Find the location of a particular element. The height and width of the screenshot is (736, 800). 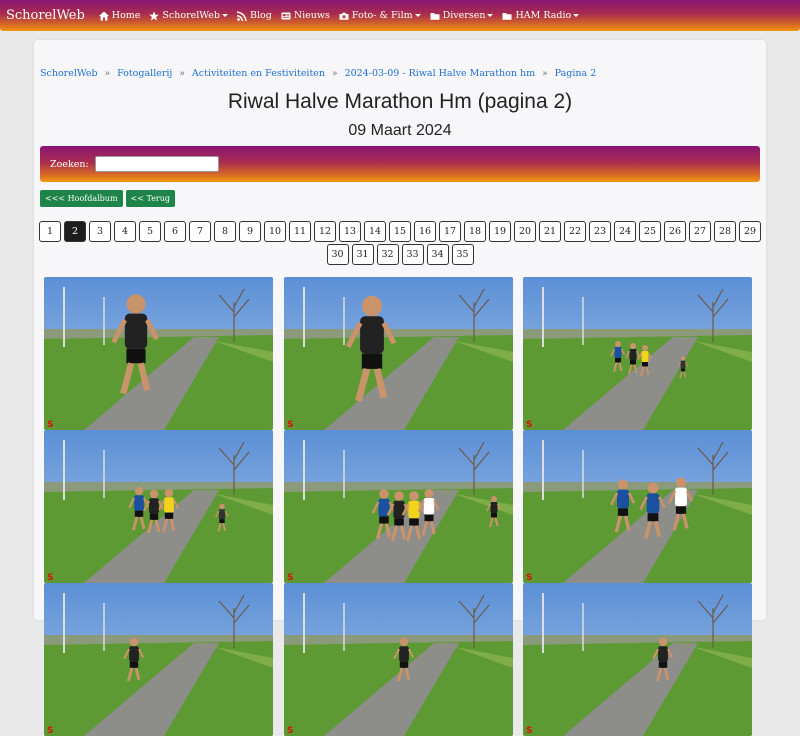

page-link: 11 is located at coordinates (300, 231).